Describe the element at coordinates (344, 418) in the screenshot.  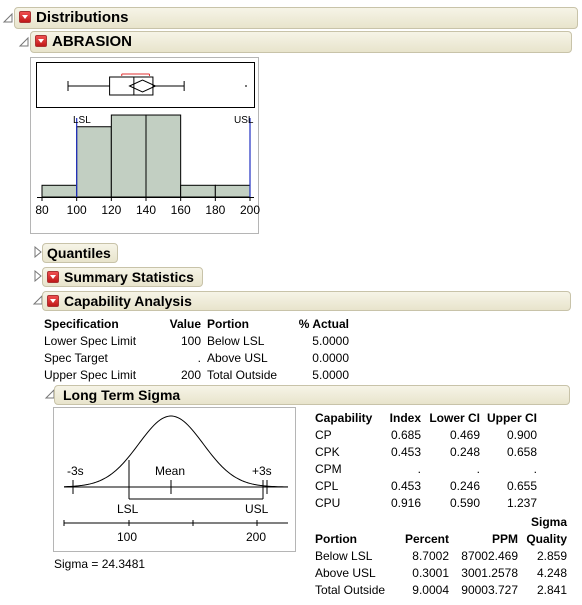
I see `cap-header-capability: Capability` at that location.